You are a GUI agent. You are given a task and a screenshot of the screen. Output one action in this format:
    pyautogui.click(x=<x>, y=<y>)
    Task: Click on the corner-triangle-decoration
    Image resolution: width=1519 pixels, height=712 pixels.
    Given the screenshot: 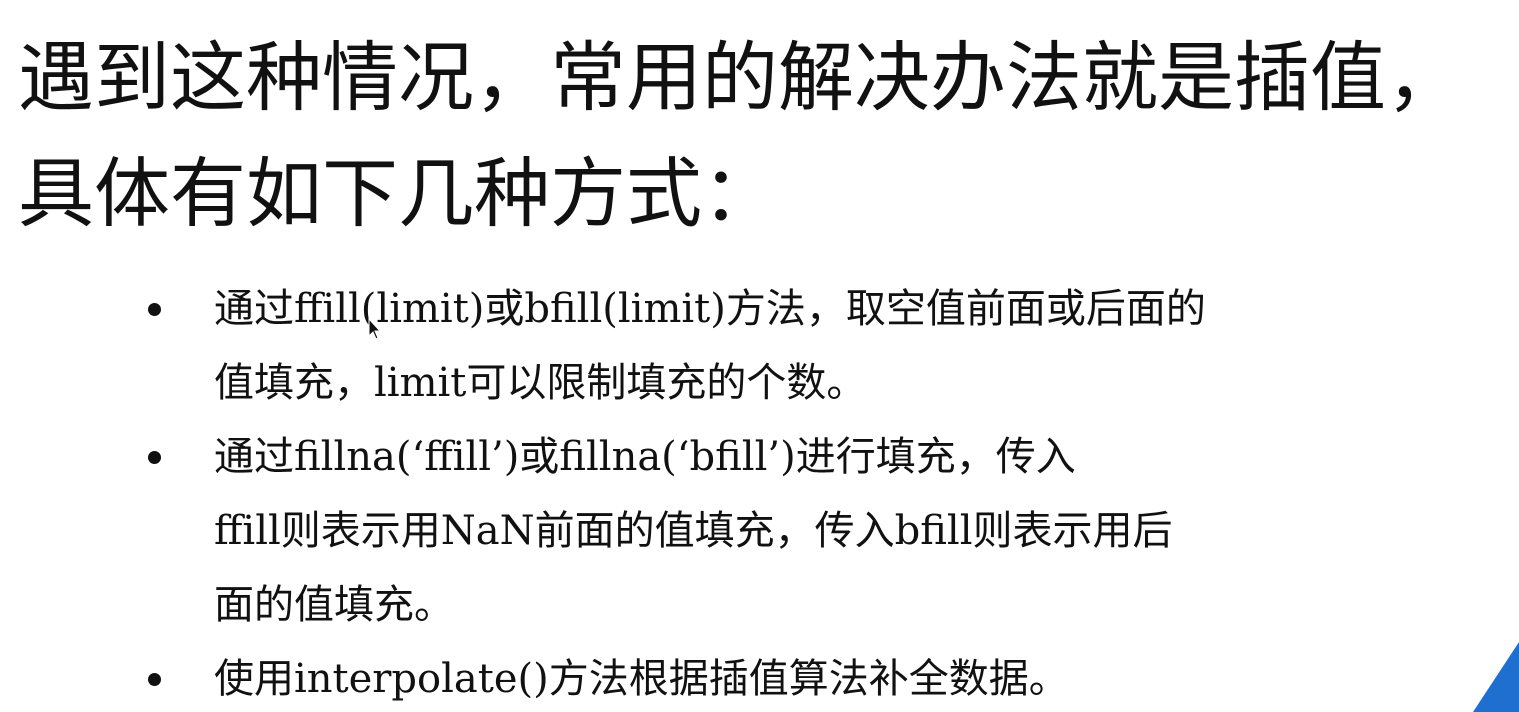 What is the action you would take?
    pyautogui.click(x=1496, y=677)
    